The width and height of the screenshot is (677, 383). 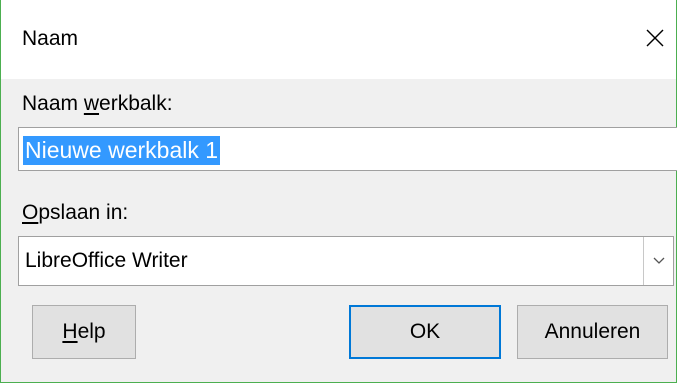 I want to click on chevron-down-icon, so click(x=658, y=260).